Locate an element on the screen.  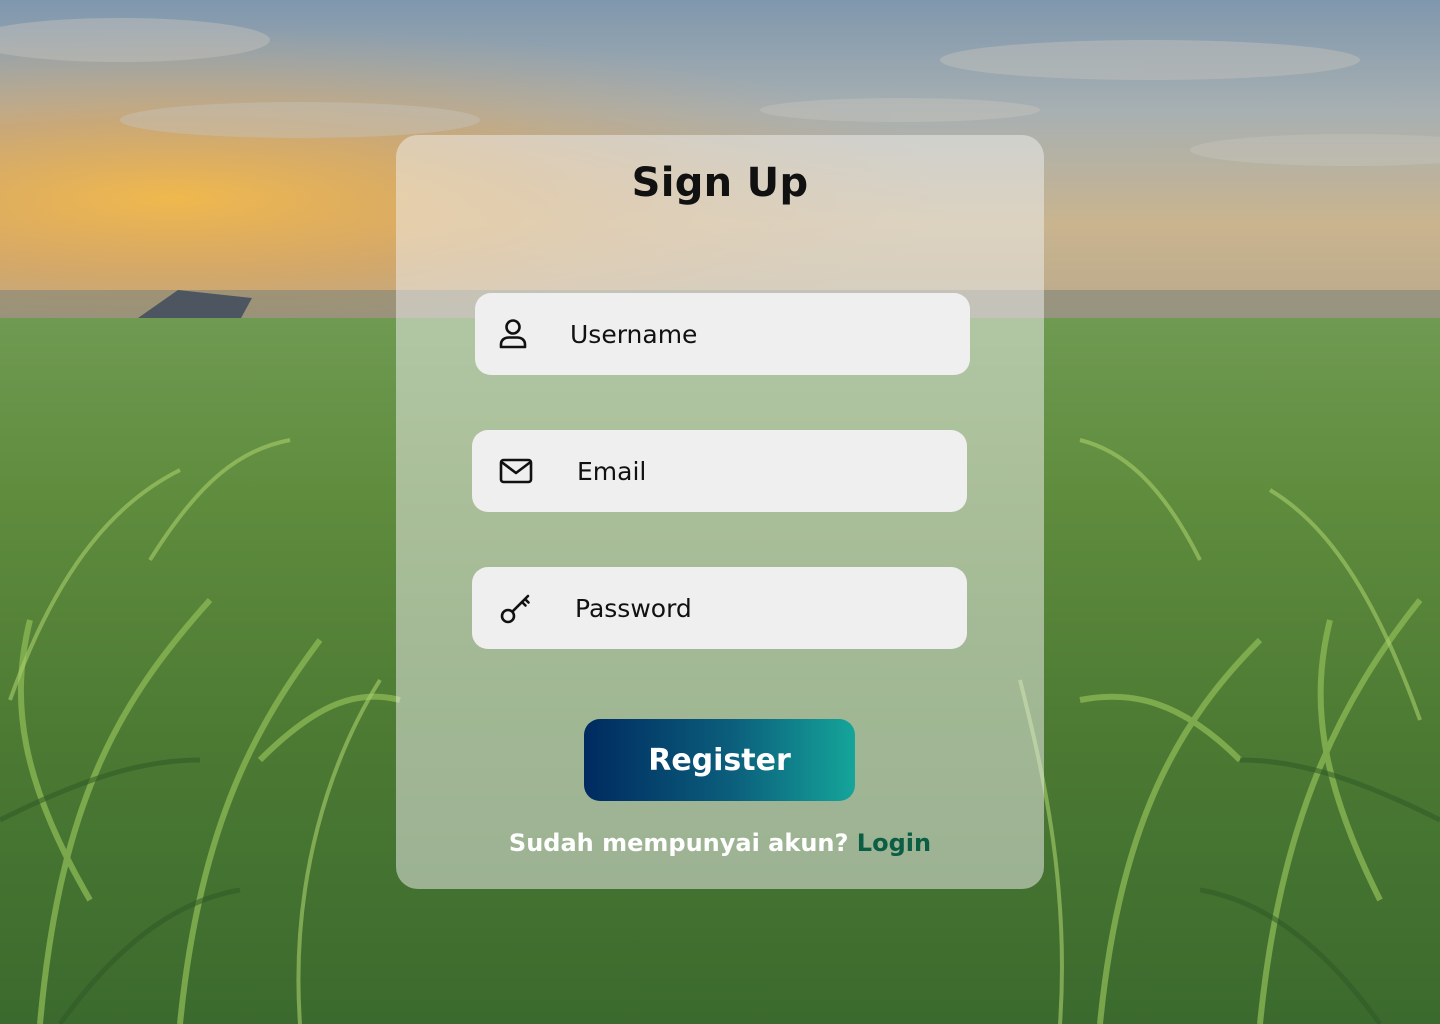
login-link: Login is located at coordinates (894, 843).